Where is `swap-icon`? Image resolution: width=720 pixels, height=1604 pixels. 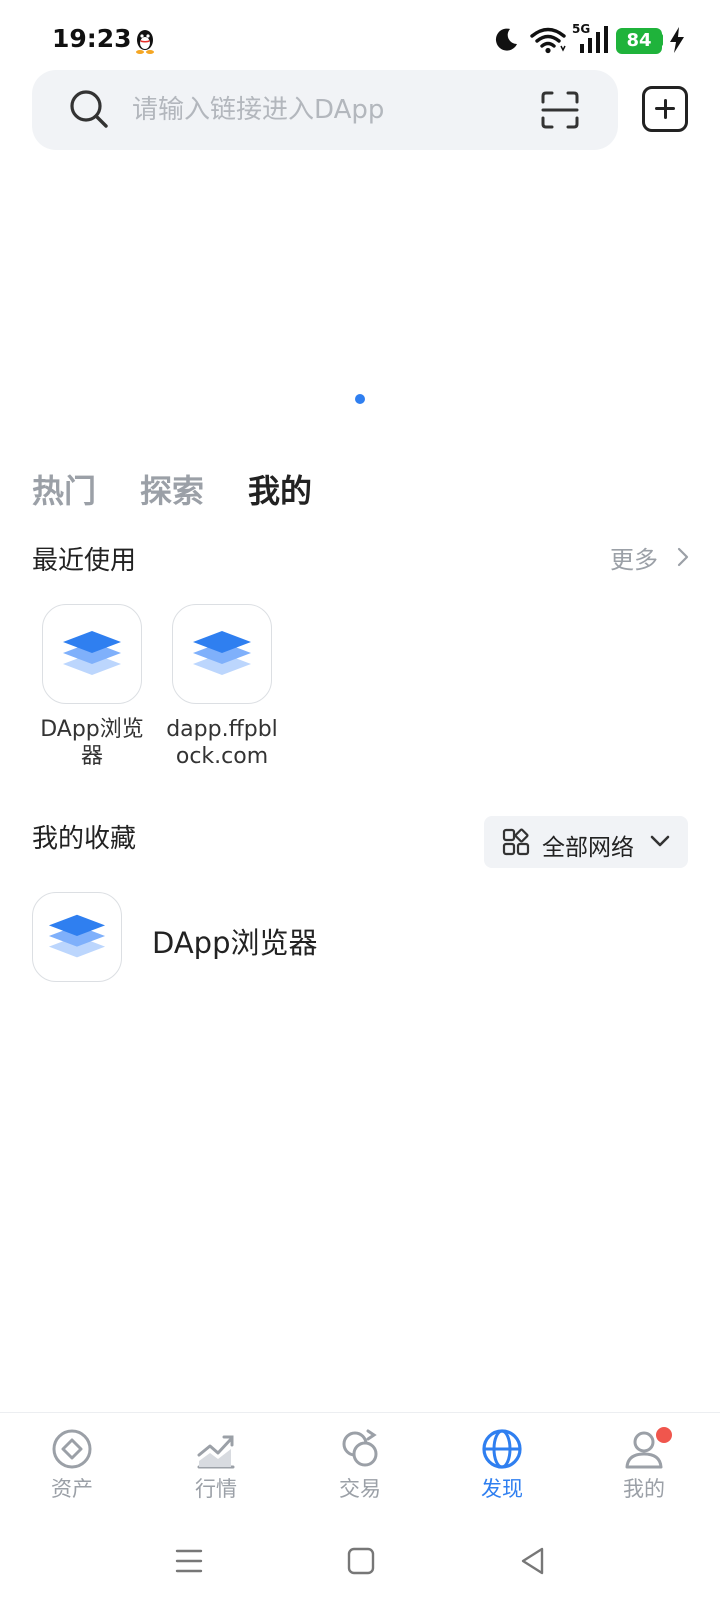 swap-icon is located at coordinates (360, 1448).